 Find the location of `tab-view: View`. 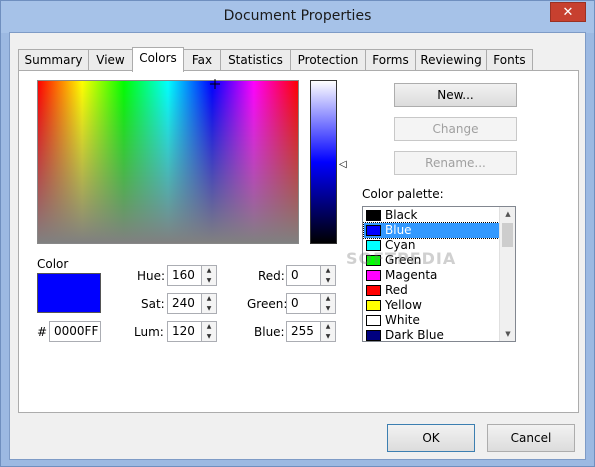

tab-view: View is located at coordinates (110, 60).